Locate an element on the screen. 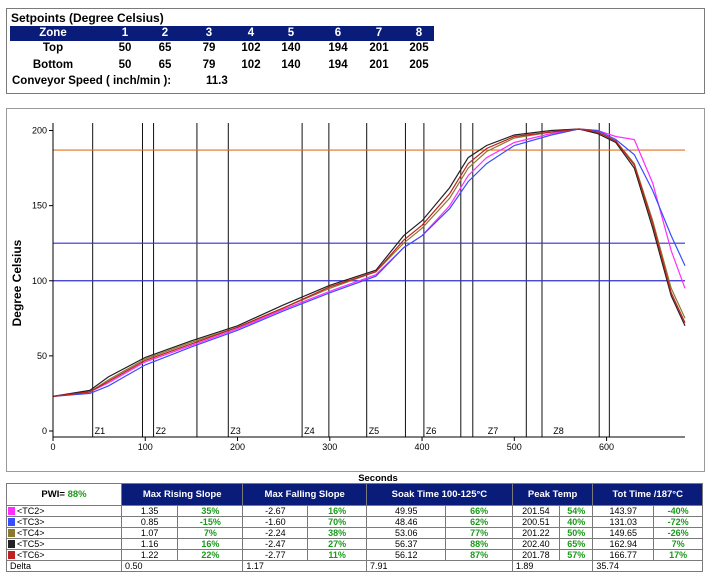 This screenshot has width=710, height=586. stat-value: -2.47 is located at coordinates (275, 544).